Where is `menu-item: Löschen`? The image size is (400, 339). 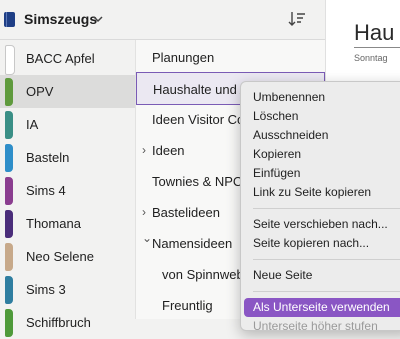
menu-item: Löschen is located at coordinates (320, 116).